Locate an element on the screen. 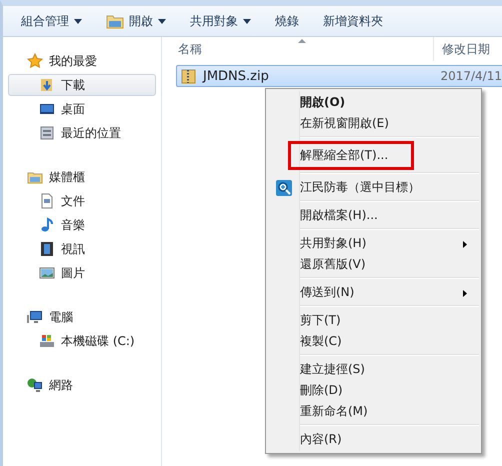 Image resolution: width=502 pixels, height=466 pixels. menu-item: 重新命名(M) is located at coordinates (373, 411).